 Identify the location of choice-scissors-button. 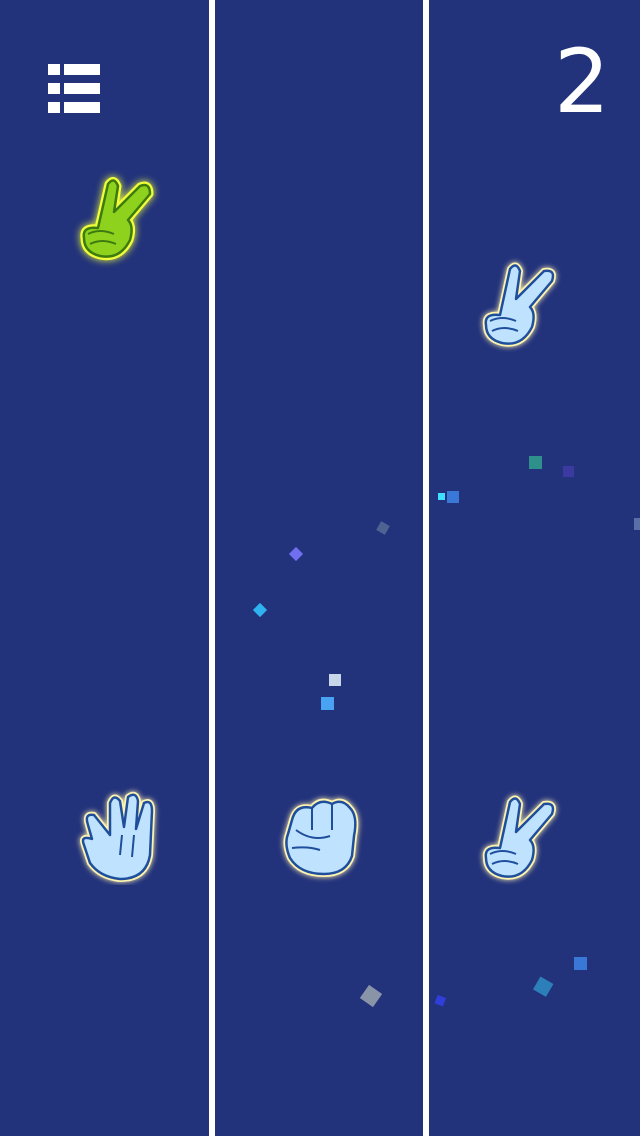
(520, 838).